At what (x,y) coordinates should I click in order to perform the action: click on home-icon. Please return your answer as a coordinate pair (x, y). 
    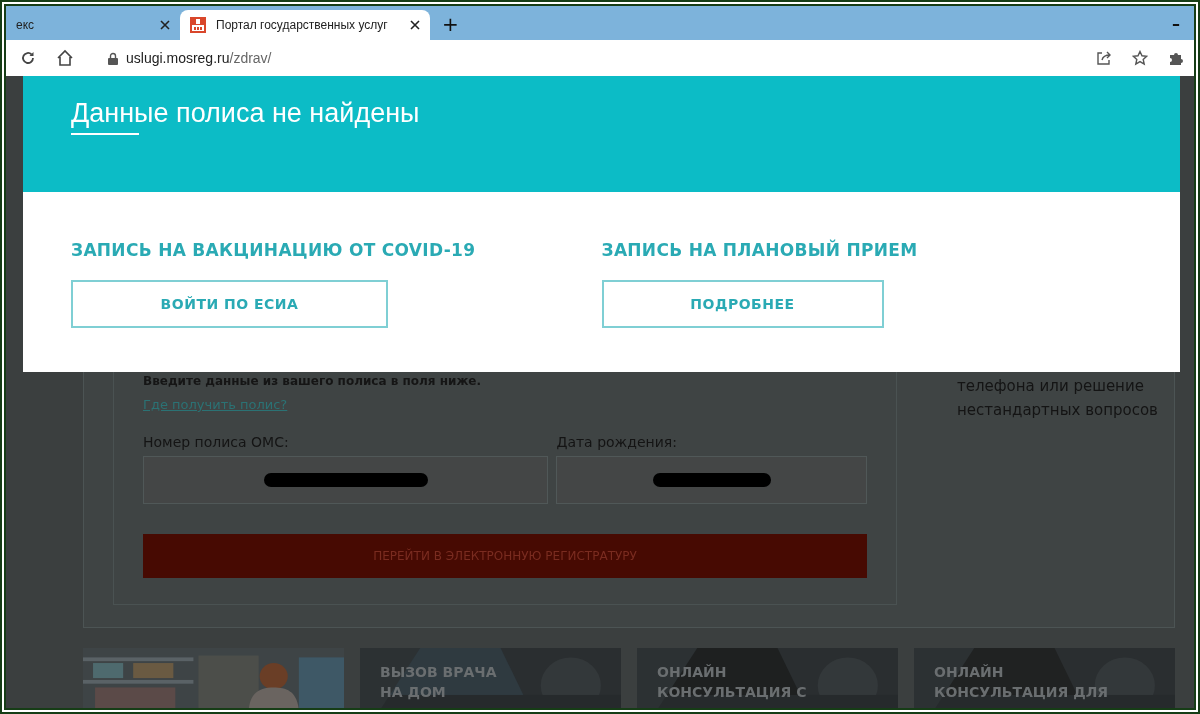
    Looking at the image, I should click on (65, 58).